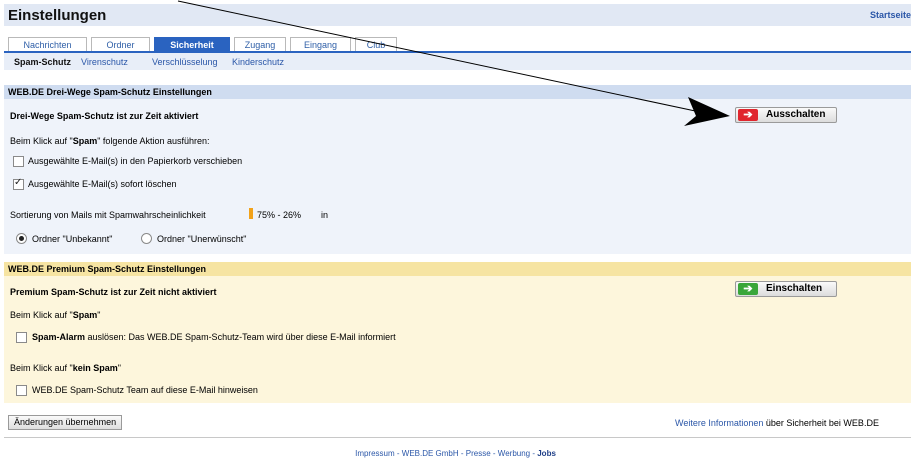 The image size is (911, 459). I want to click on footer-company-link: WEB.DE GmbH, so click(430, 453).